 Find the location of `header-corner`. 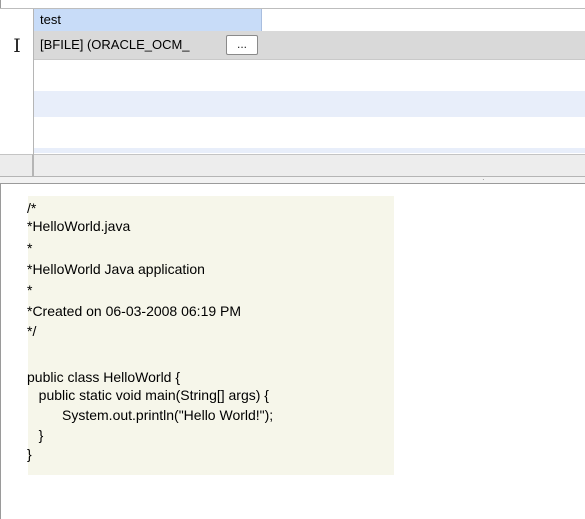

header-corner is located at coordinates (17, 20).